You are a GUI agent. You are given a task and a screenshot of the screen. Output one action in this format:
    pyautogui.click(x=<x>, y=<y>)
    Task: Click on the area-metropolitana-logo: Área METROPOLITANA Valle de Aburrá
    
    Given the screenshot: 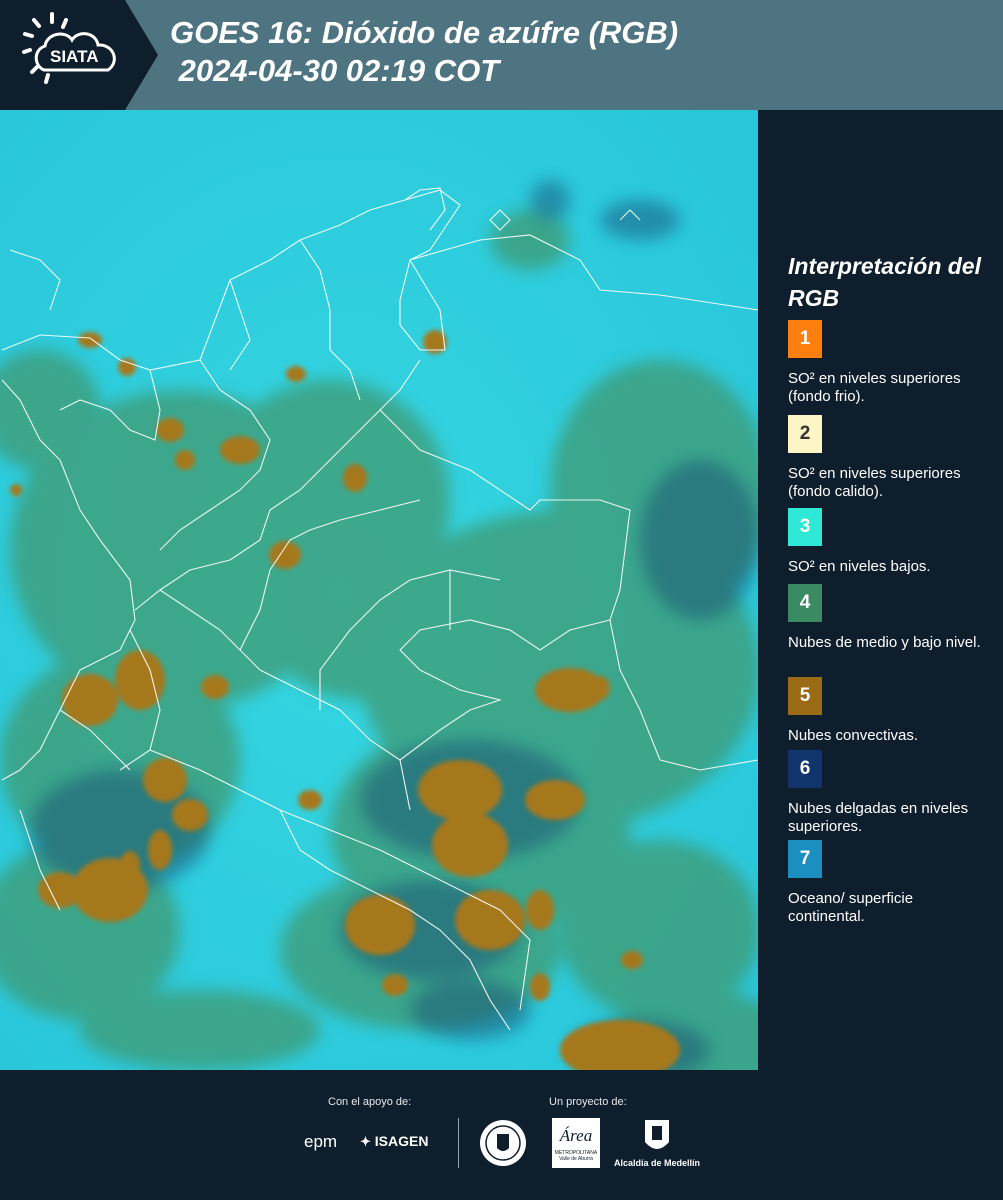 What is the action you would take?
    pyautogui.click(x=576, y=1143)
    